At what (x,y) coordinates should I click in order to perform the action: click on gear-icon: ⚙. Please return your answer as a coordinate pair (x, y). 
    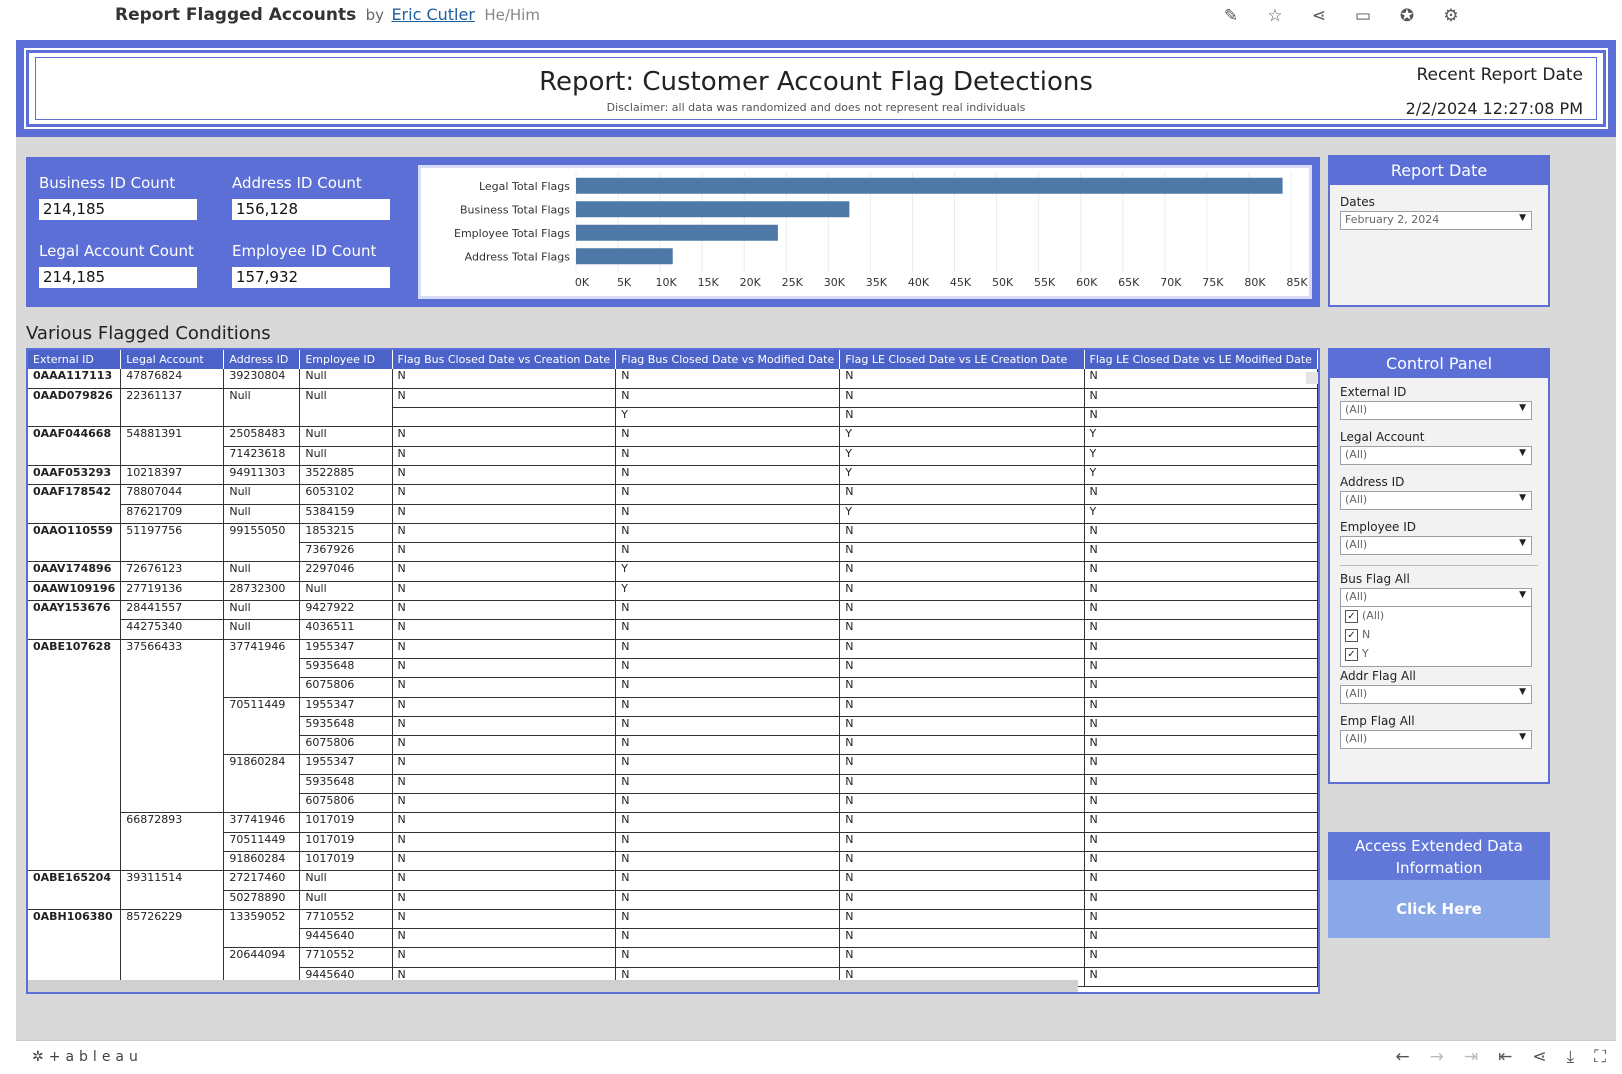
    Looking at the image, I should click on (1451, 16).